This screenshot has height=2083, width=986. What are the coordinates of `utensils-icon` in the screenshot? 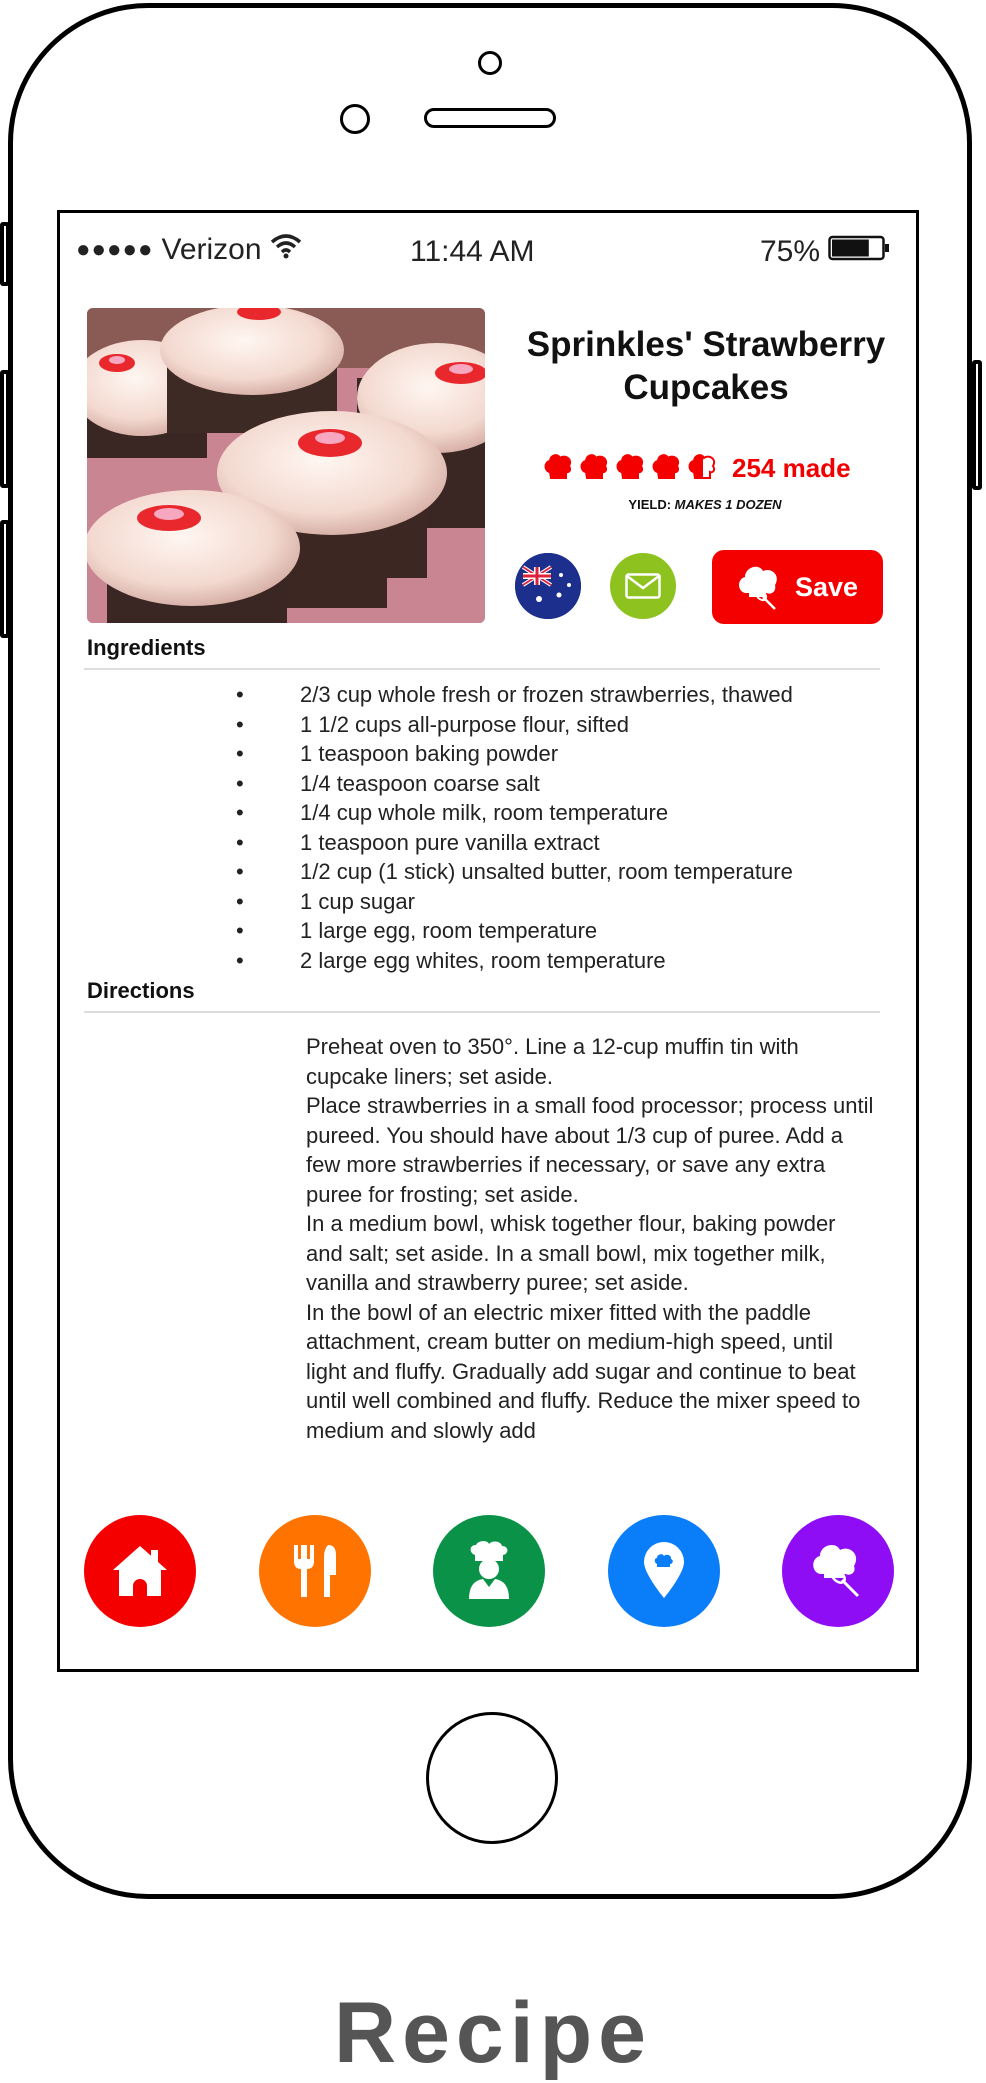 It's located at (315, 1571).